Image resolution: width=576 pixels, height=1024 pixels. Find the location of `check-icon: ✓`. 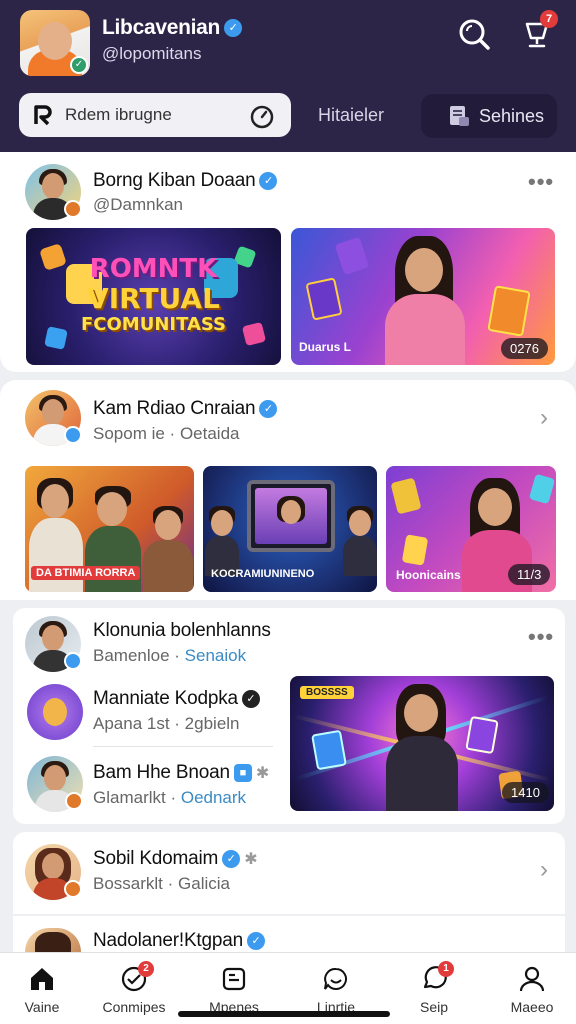

check-icon: ✓ is located at coordinates (79, 65).